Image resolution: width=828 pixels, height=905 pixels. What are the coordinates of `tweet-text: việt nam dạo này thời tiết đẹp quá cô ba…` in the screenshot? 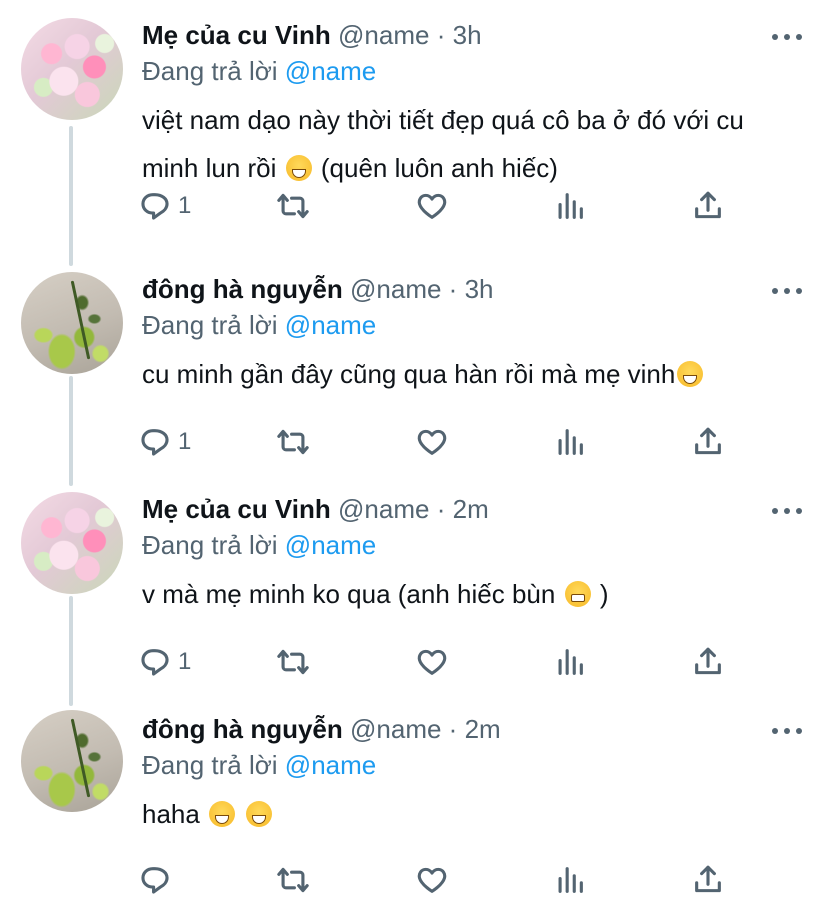 It's located at (472, 144).